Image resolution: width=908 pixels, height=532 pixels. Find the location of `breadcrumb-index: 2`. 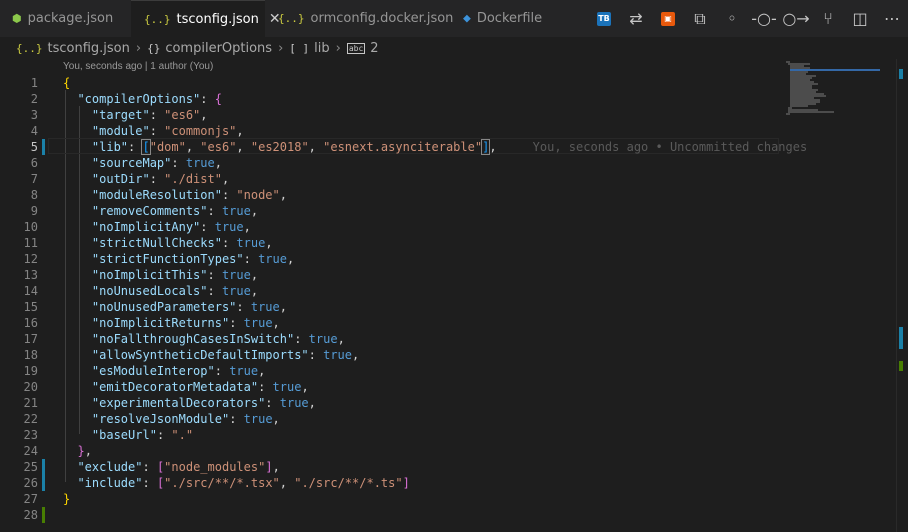

breadcrumb-index: 2 is located at coordinates (374, 48).